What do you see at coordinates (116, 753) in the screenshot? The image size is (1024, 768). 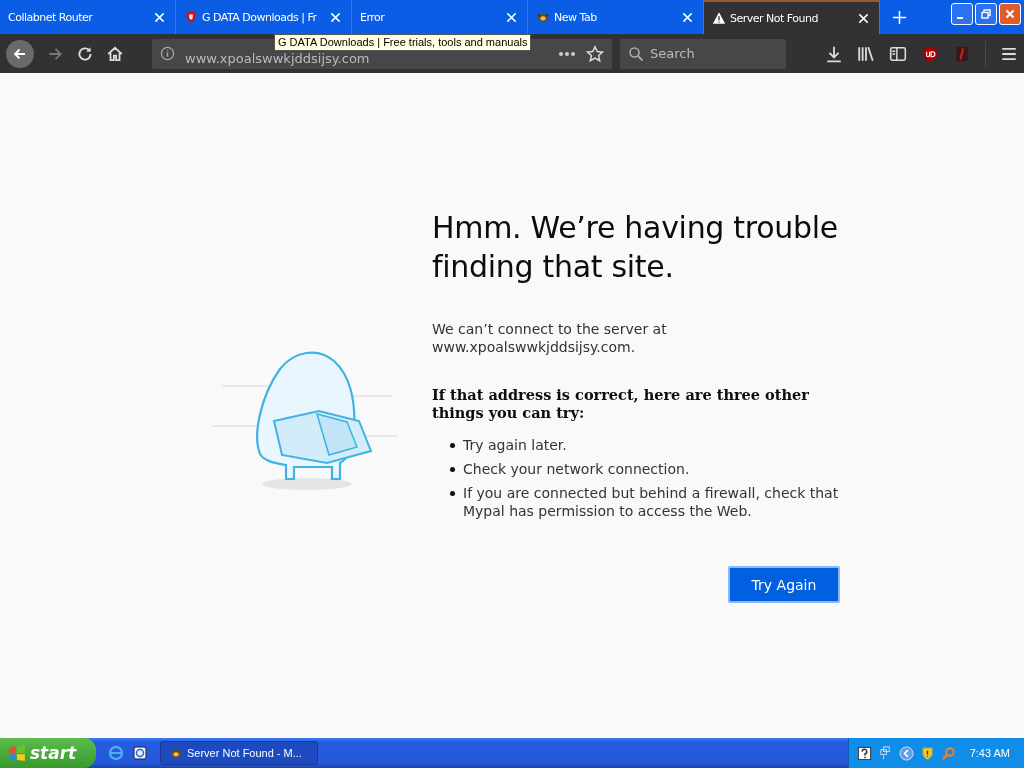 I see `browser-icon` at bounding box center [116, 753].